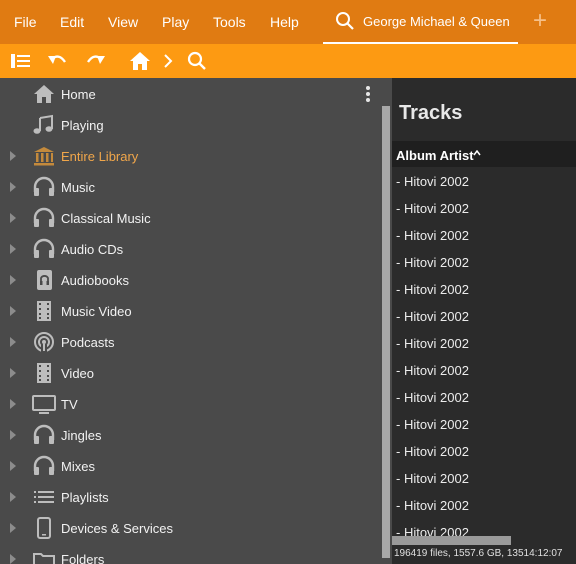 The width and height of the screenshot is (576, 564). I want to click on menu-help: Help, so click(284, 22).